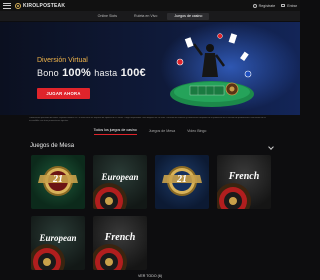 The height and width of the screenshot is (280, 320). I want to click on hero-title: Diversión Virtual, so click(62, 60).